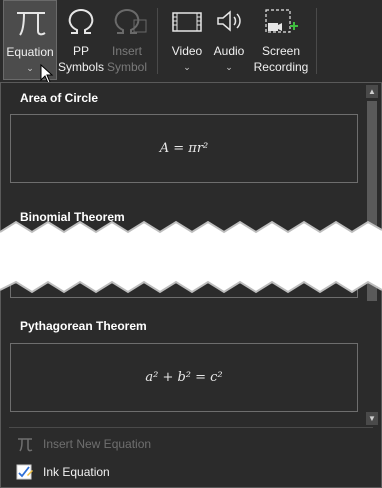 Image resolution: width=382 pixels, height=488 pixels. What do you see at coordinates (83, 326) in the screenshot?
I see `section-title-pythagorean-theorem: Pythagorean Theorem` at bounding box center [83, 326].